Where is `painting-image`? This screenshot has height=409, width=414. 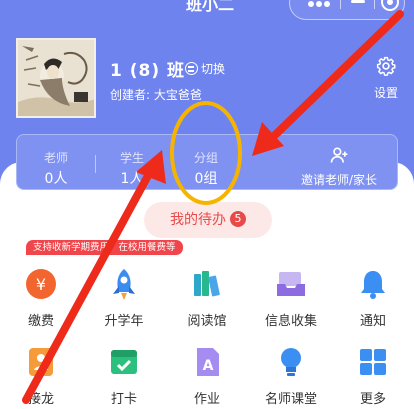 painting-image is located at coordinates (56, 78).